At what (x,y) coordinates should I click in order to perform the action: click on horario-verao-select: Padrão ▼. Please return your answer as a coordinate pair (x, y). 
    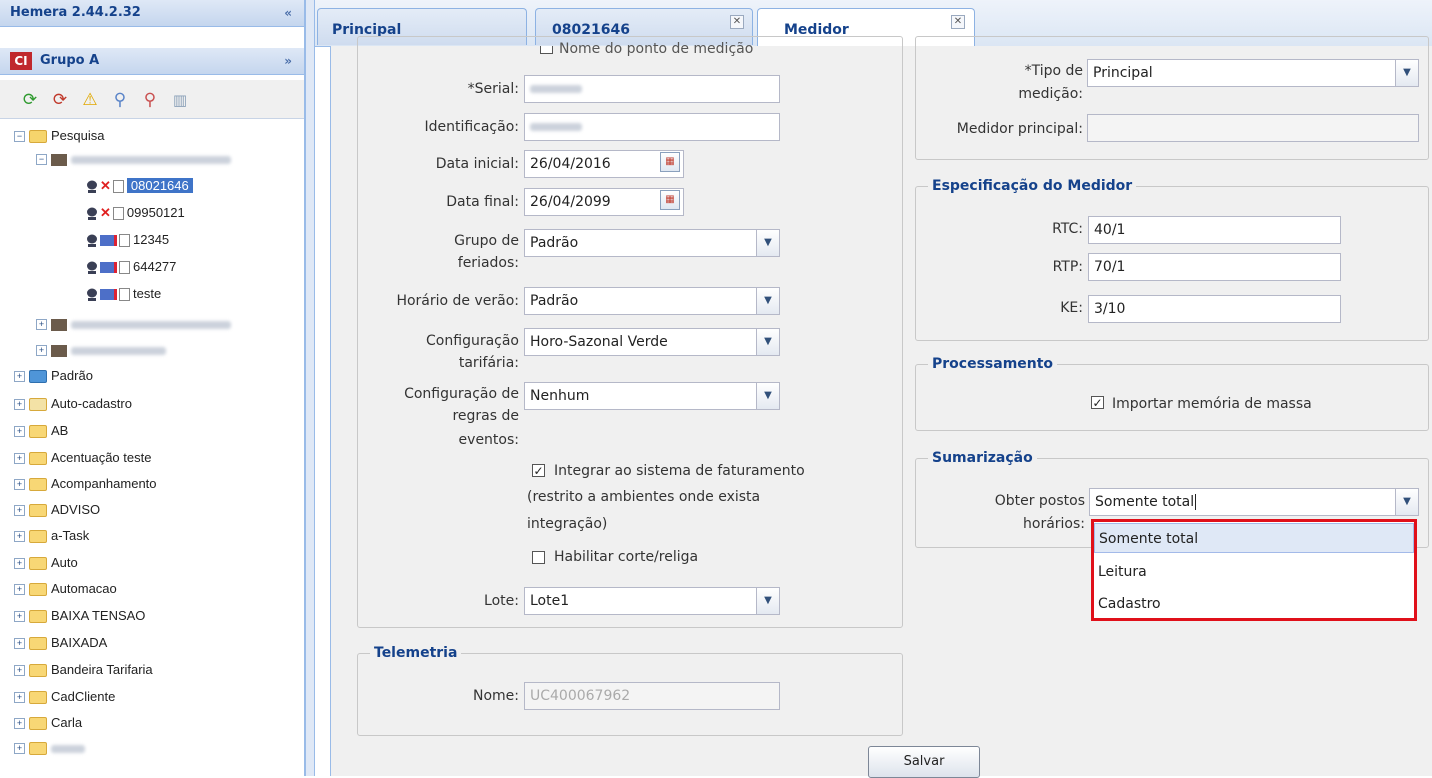
    Looking at the image, I should click on (652, 301).